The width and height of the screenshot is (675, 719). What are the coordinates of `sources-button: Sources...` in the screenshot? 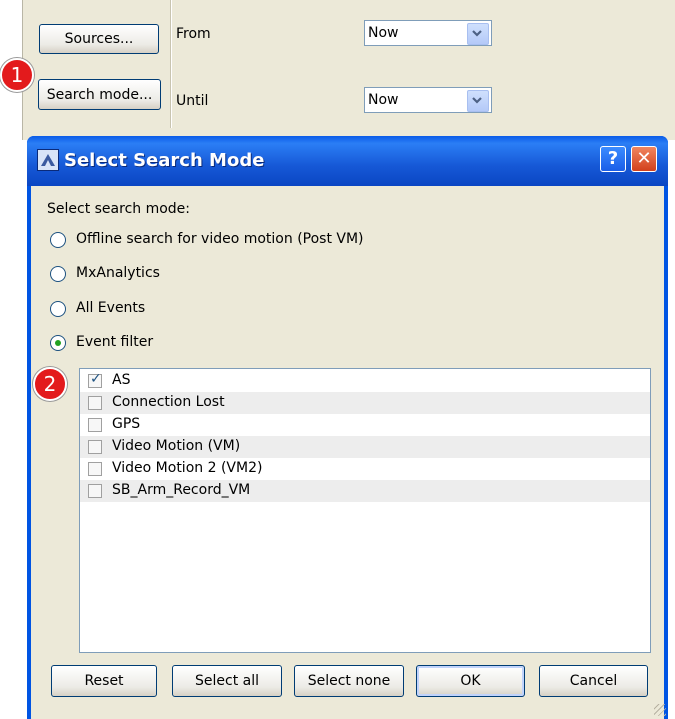 It's located at (99, 39).